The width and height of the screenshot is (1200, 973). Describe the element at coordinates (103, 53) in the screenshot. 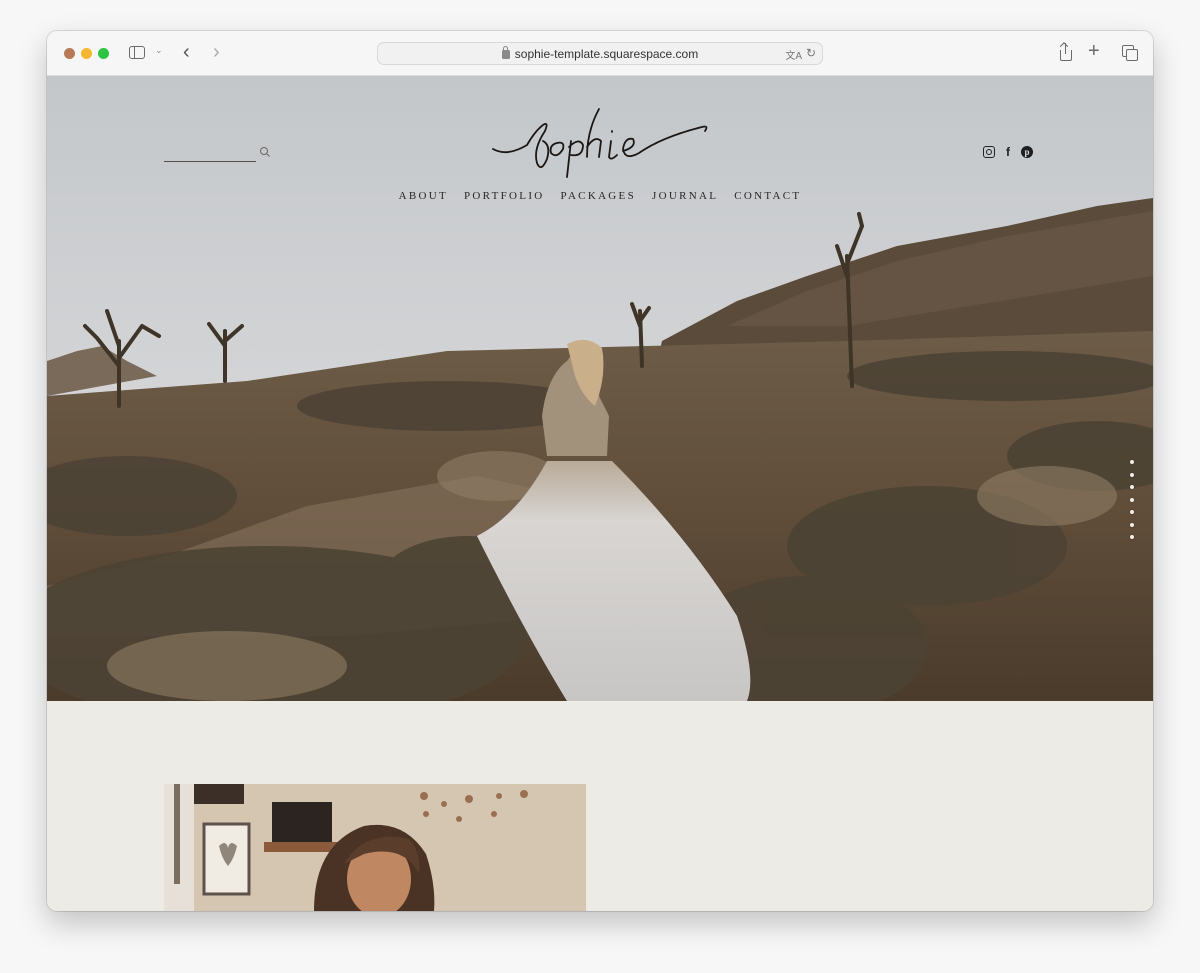

I see `maximize-window-button` at that location.